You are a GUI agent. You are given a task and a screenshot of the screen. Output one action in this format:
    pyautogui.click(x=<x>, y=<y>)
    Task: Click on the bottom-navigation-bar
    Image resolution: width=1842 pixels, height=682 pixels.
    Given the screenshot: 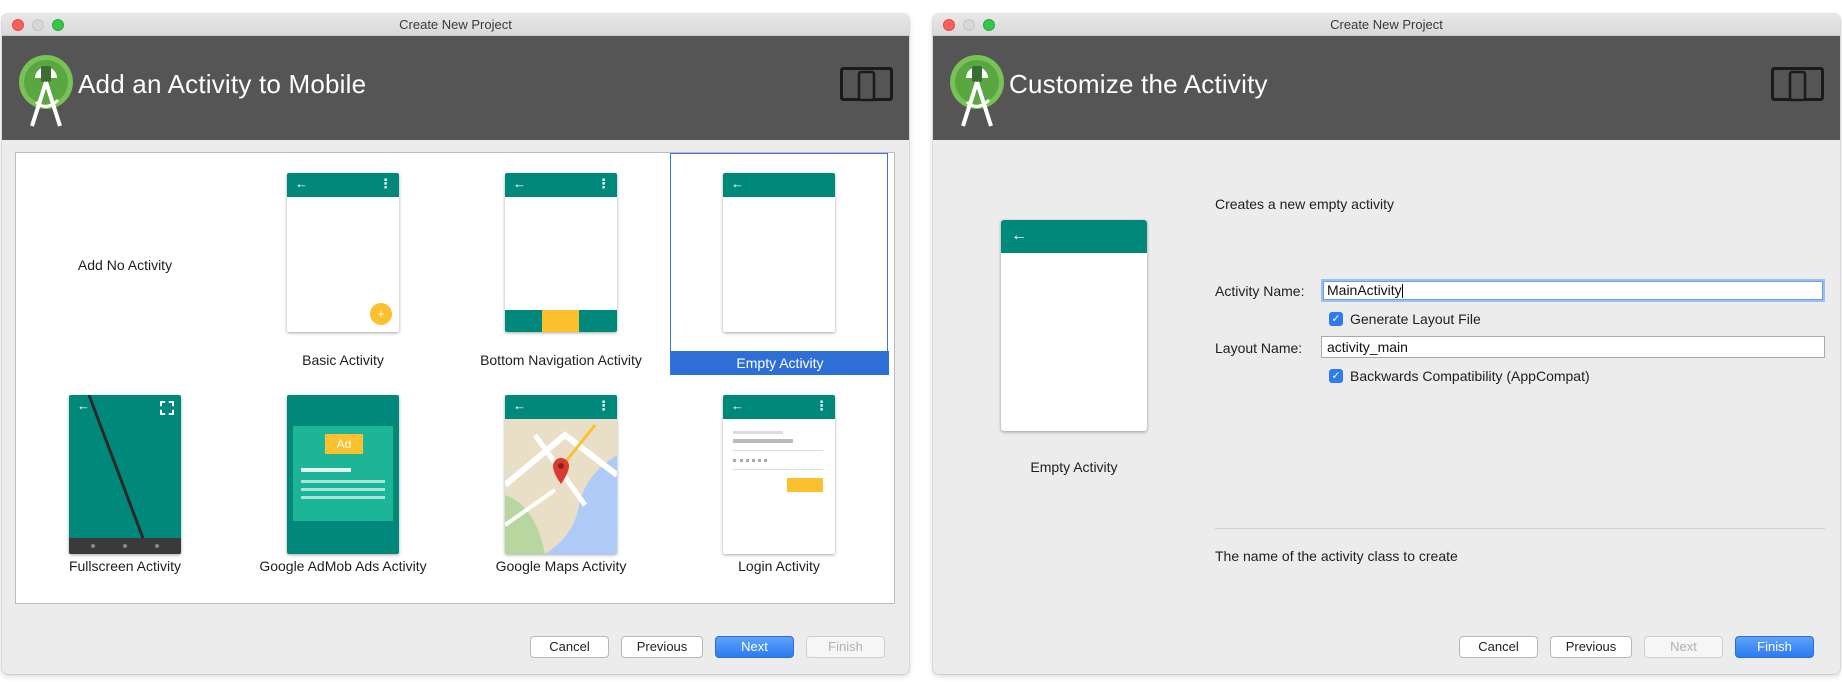 What is the action you would take?
    pyautogui.click(x=561, y=321)
    